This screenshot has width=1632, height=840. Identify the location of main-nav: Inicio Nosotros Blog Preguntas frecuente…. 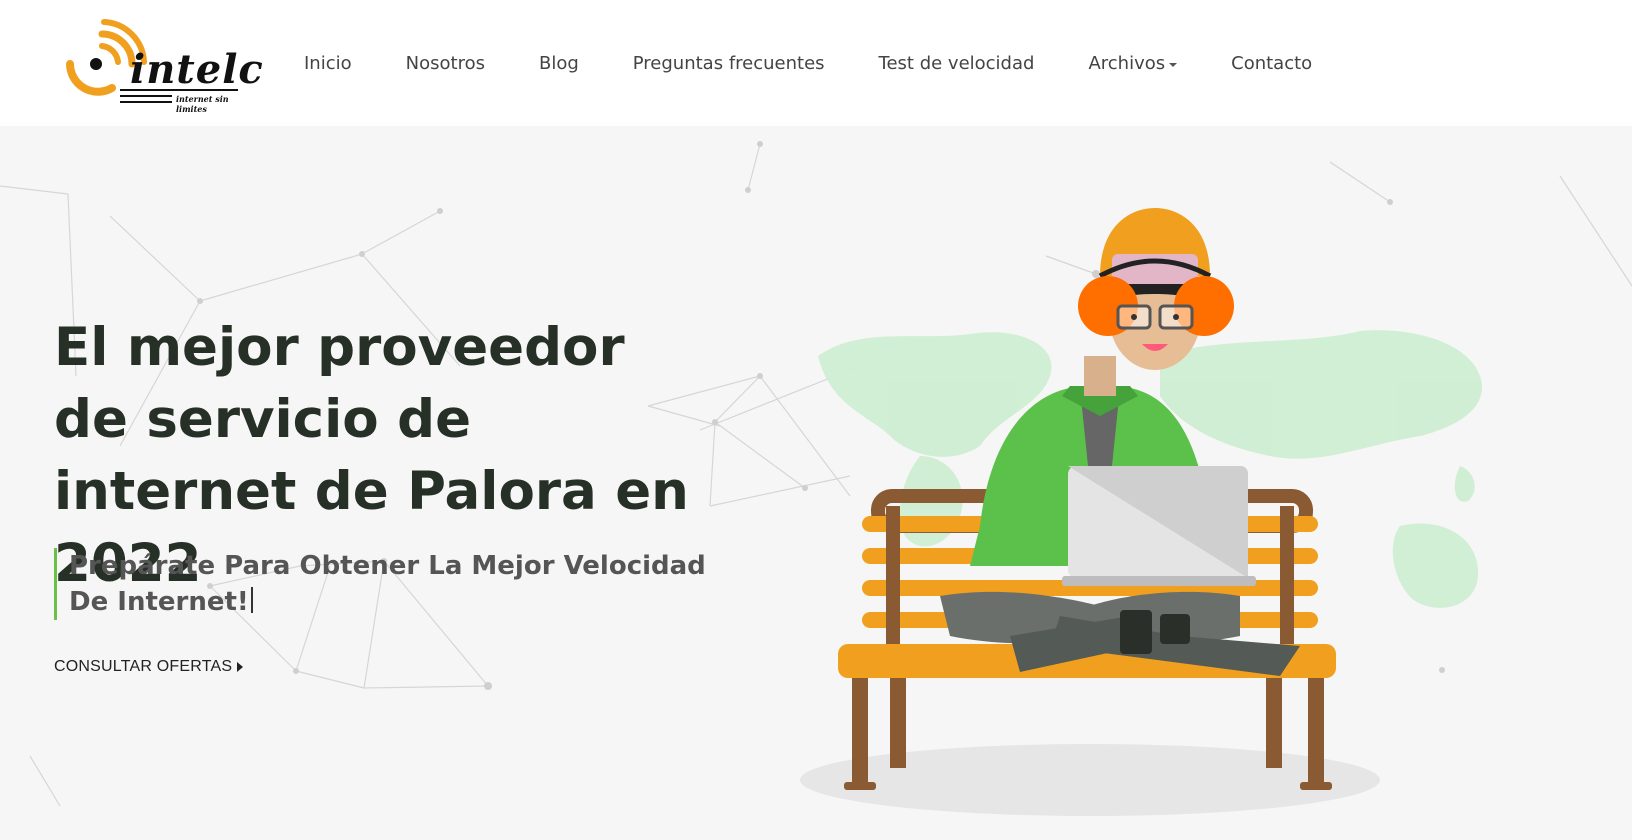
(835, 63).